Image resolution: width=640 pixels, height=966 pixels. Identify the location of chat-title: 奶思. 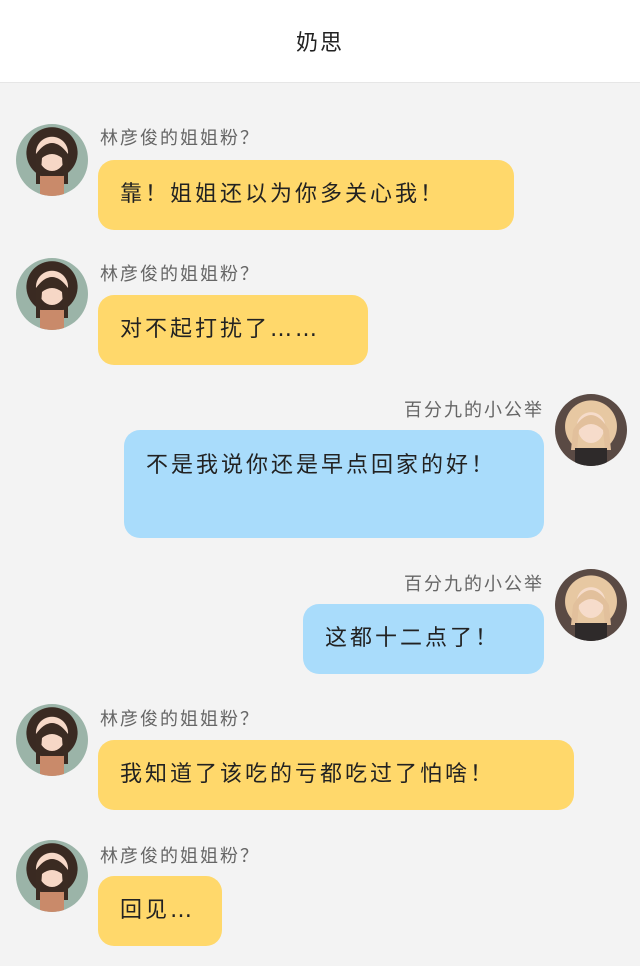
(319, 43).